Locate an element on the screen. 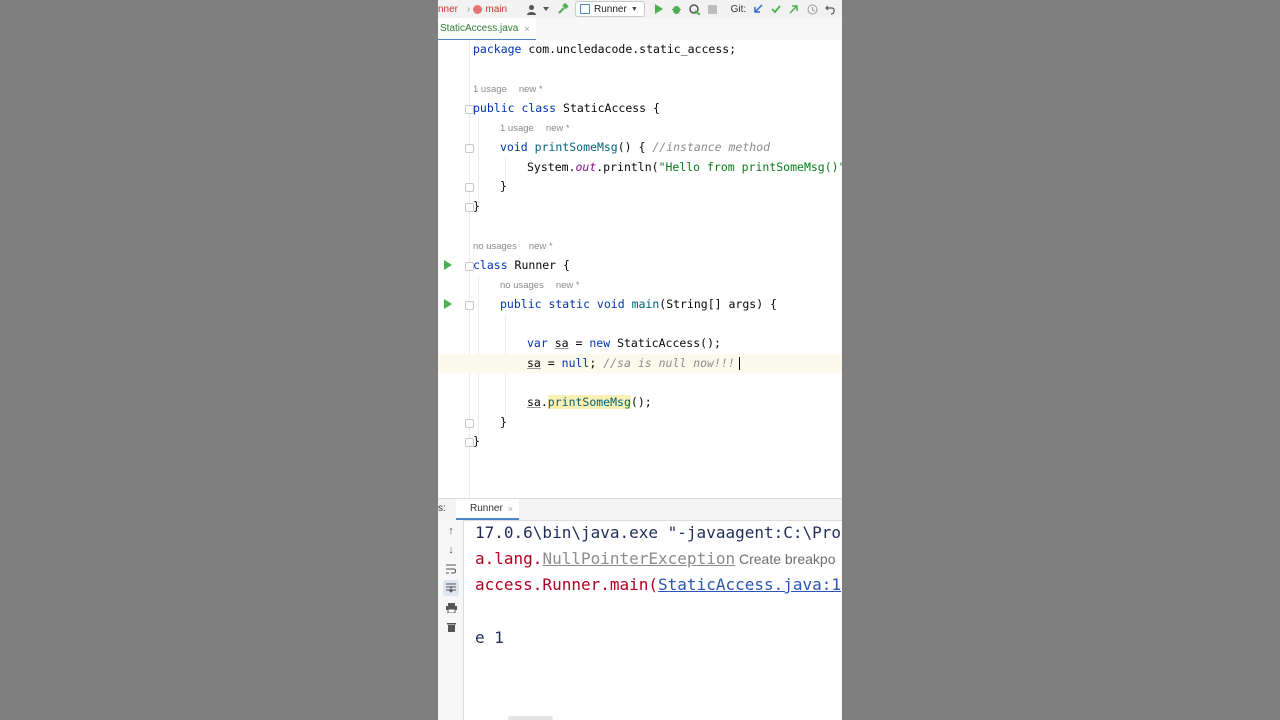 The width and height of the screenshot is (1280, 720). run-tab-label: Runner is located at coordinates (486, 508).